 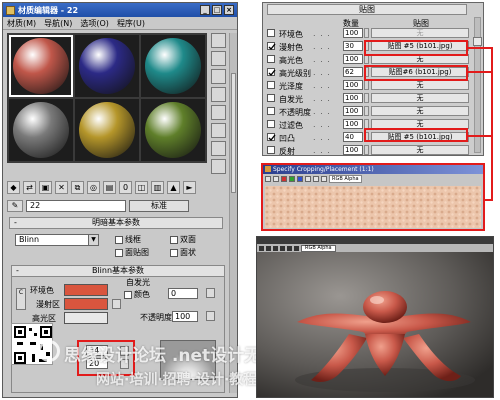 I want to click on red-channel-icon, so click(x=275, y=248).